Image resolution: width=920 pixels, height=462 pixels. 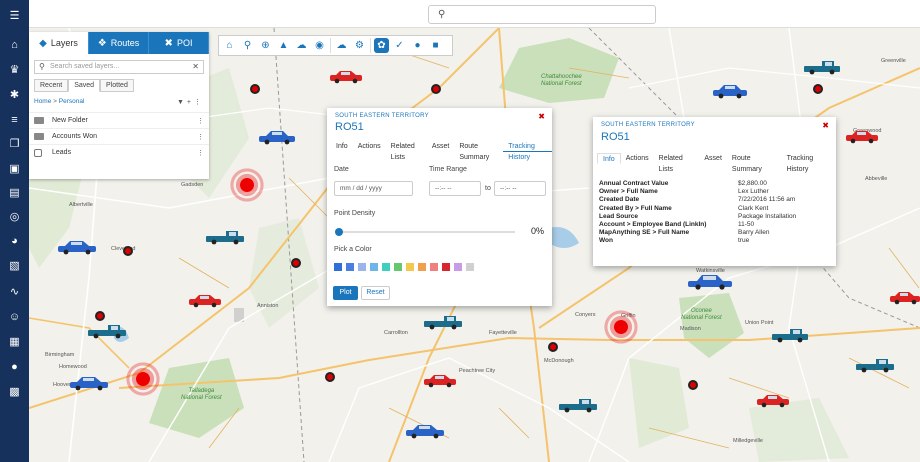 What do you see at coordinates (301, 45) in the screenshot?
I see `weather-icon: ☁` at bounding box center [301, 45].